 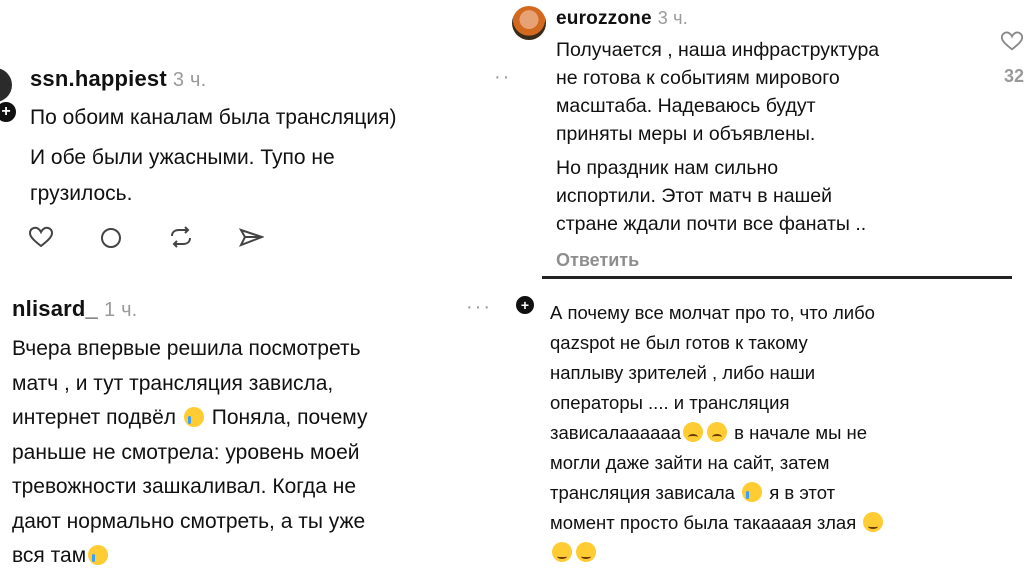 What do you see at coordinates (186, 452) in the screenshot?
I see `comment-line: раньше не смотрела: уровень моей` at bounding box center [186, 452].